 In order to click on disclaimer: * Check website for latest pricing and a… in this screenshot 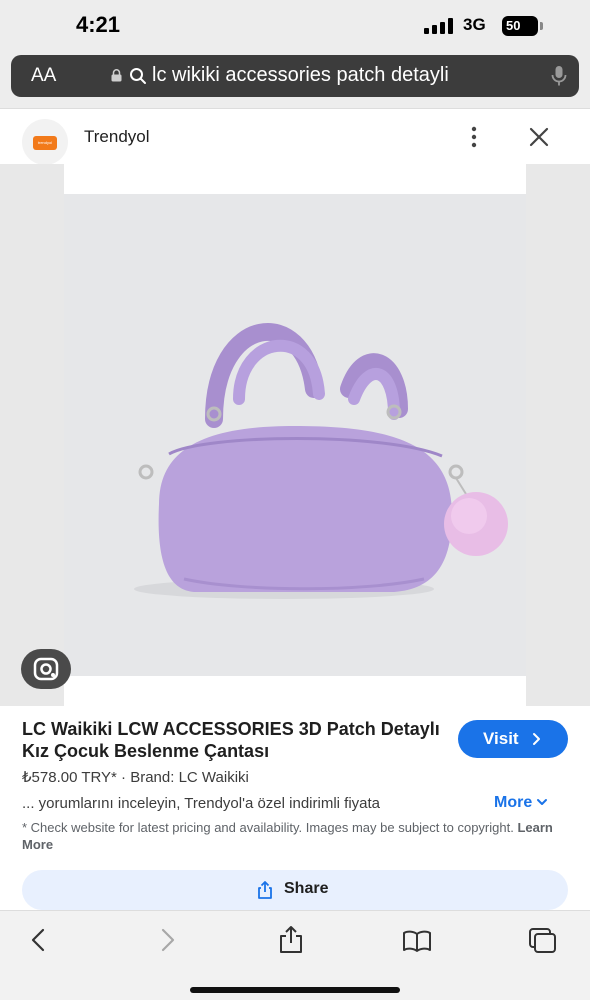, I will do `click(297, 836)`.